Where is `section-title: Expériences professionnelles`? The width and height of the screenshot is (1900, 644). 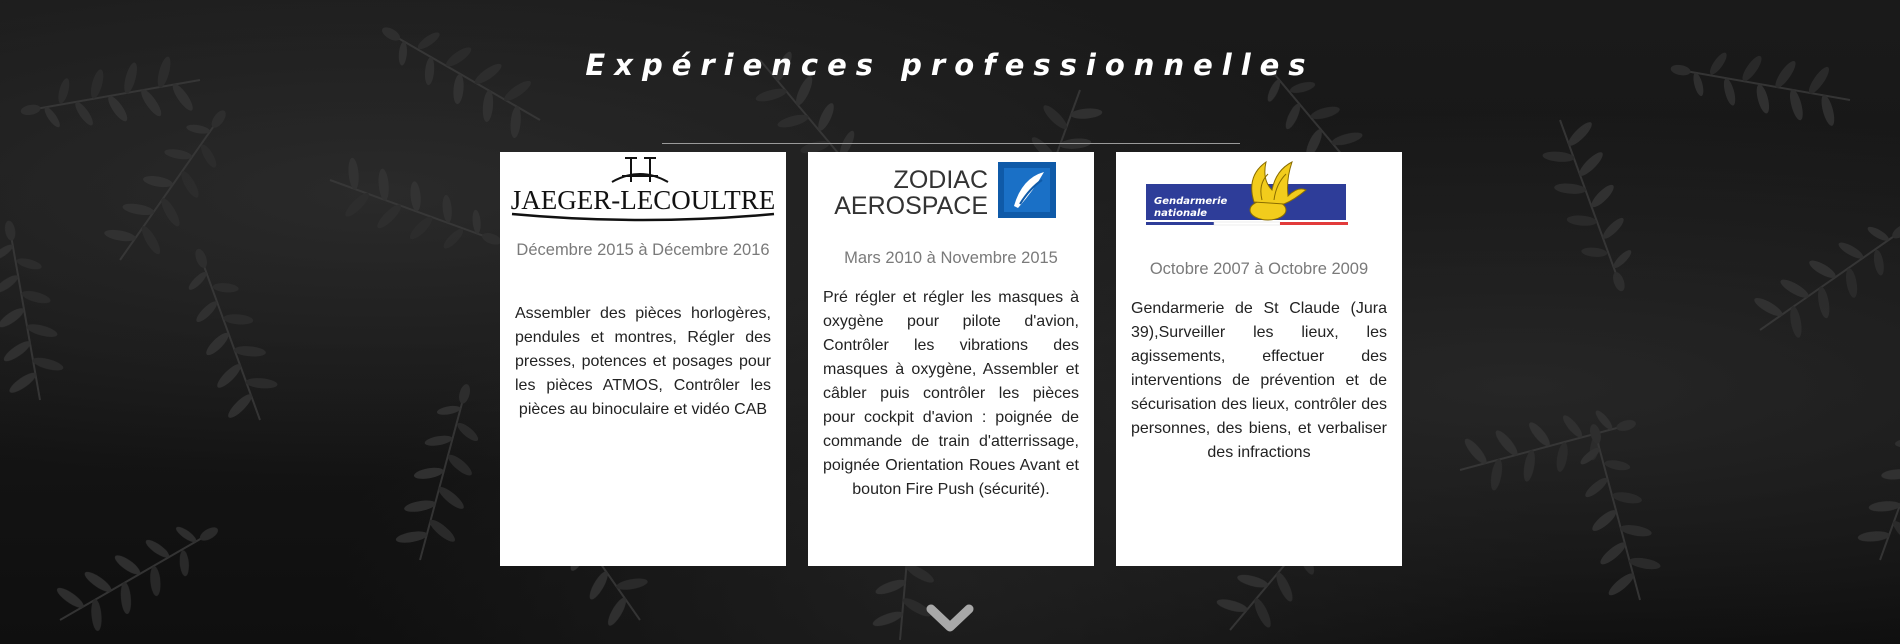
section-title: Expériences professionnelles is located at coordinates (950, 65).